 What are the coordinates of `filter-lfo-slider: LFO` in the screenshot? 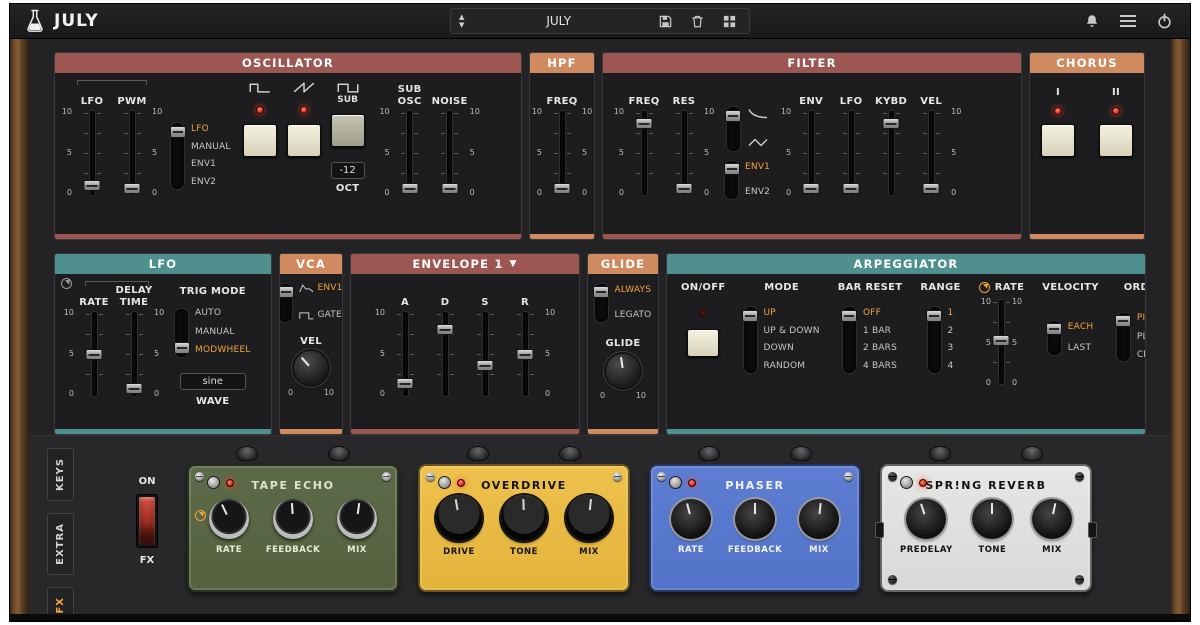 It's located at (851, 138).